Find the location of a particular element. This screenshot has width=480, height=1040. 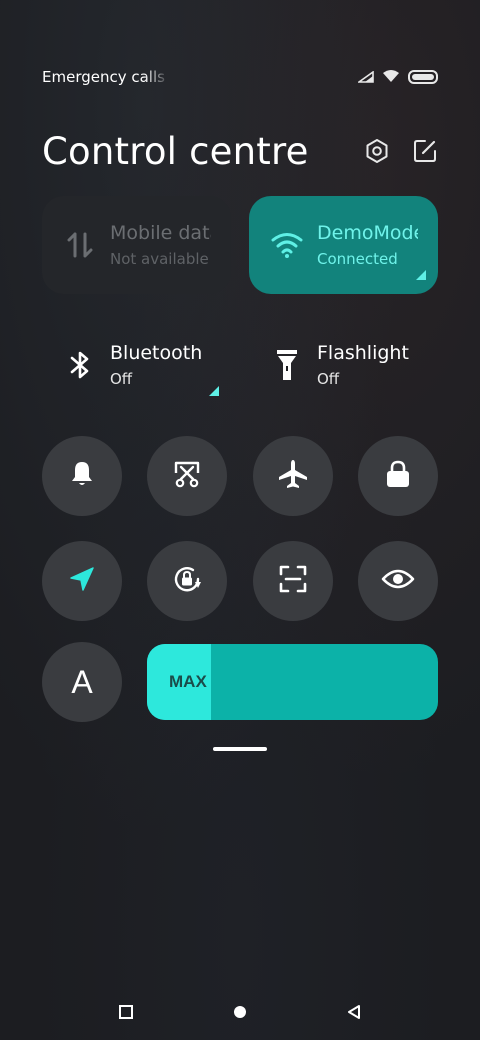

wifi-title: DemoMode is located at coordinates (367, 233).